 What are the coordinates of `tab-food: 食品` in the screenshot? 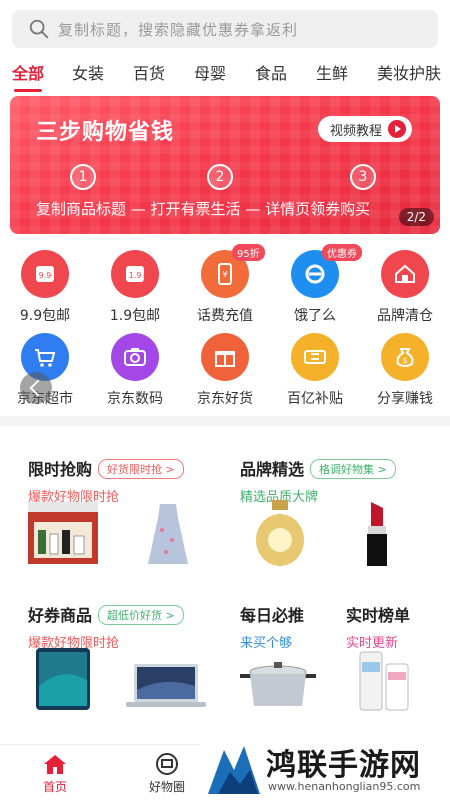 It's located at (271, 72).